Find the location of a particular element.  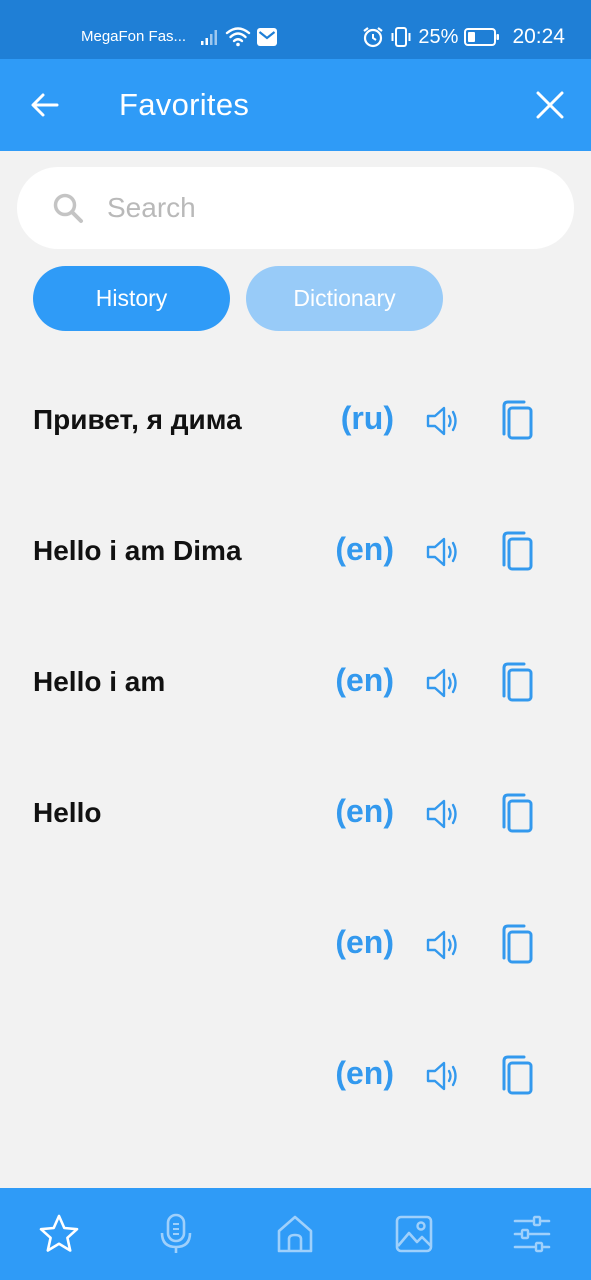

tab-dictionary: Dictionary is located at coordinates (344, 298).